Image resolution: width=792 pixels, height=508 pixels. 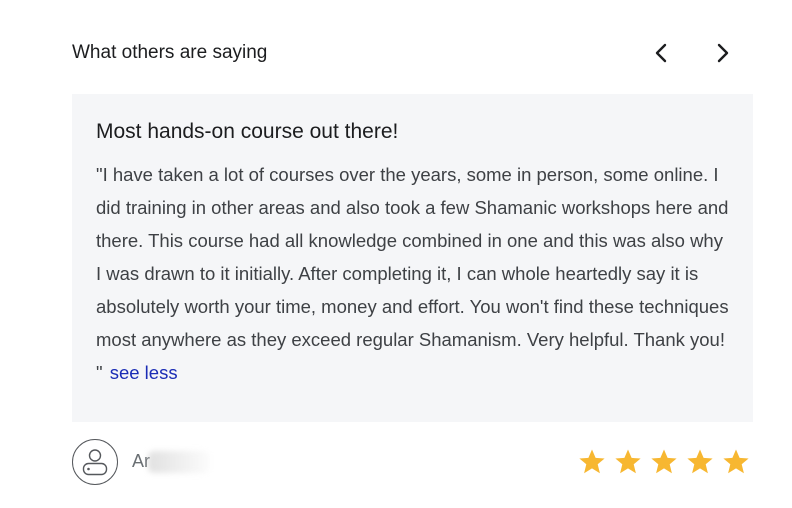 What do you see at coordinates (144, 372) in the screenshot?
I see `see-less-link: see less` at bounding box center [144, 372].